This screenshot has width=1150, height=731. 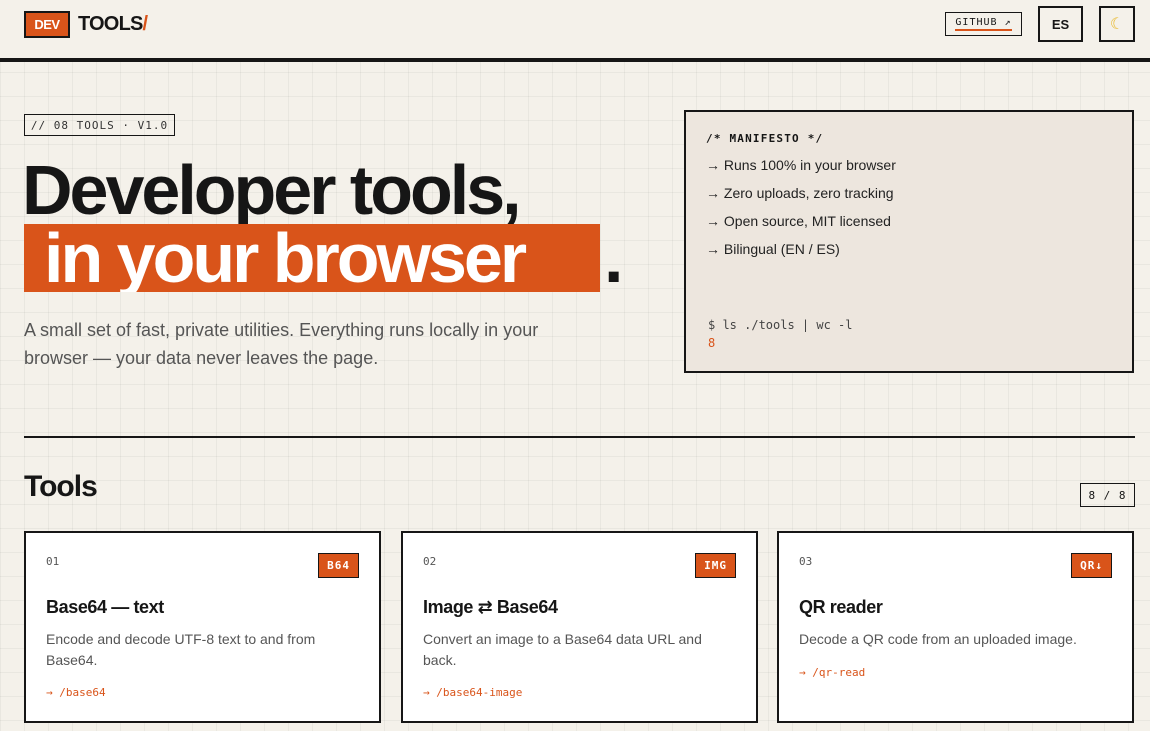 What do you see at coordinates (272, 190) in the screenshot?
I see `hero-title-line1: Developer tools,` at bounding box center [272, 190].